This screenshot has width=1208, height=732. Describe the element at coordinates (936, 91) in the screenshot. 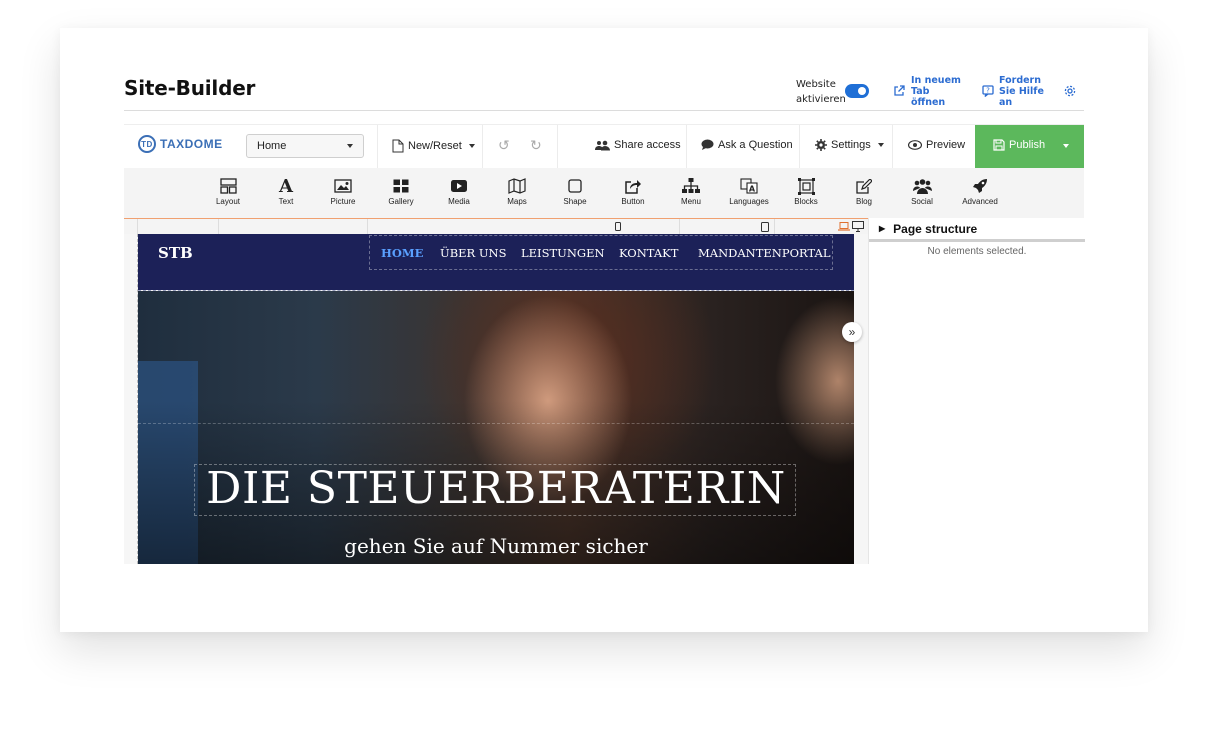

I see `open-in-new-tab-link: In neuem Tab öffnen` at that location.